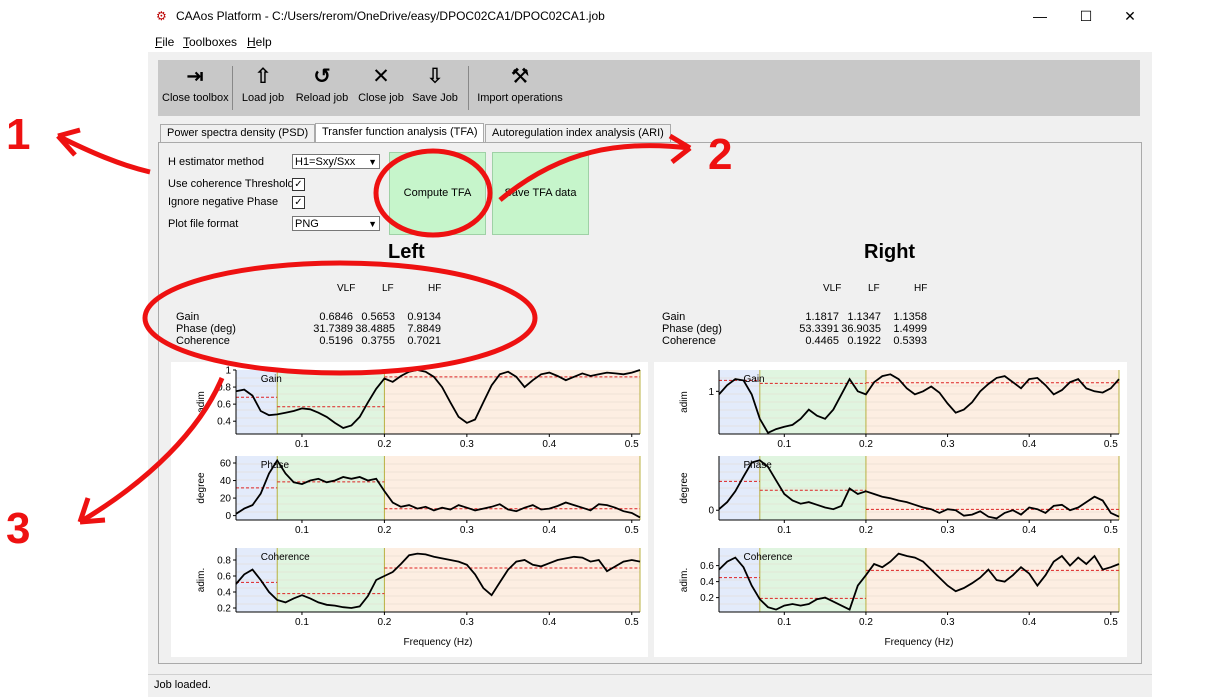  Describe the element at coordinates (520, 88) in the screenshot. I see `import-operations-button: ⚒ Import operations` at that location.